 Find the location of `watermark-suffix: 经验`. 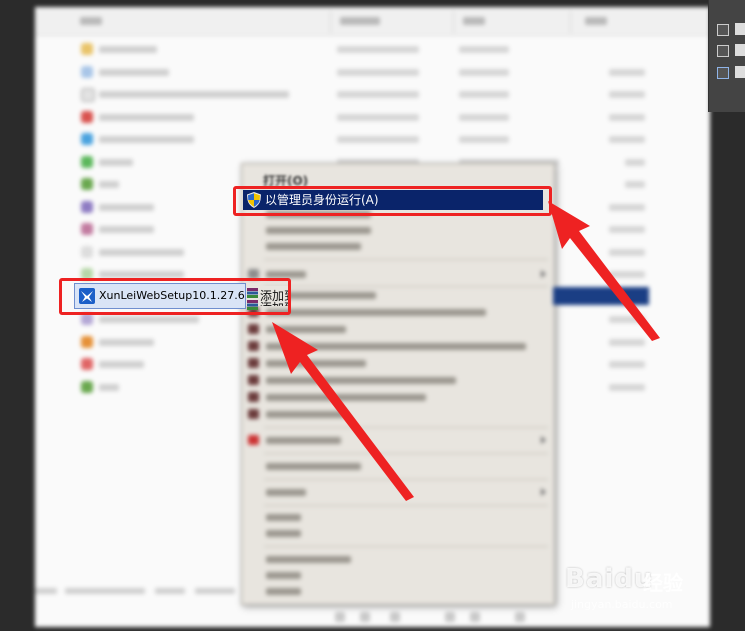

watermark-suffix: 经验 is located at coordinates (663, 583).